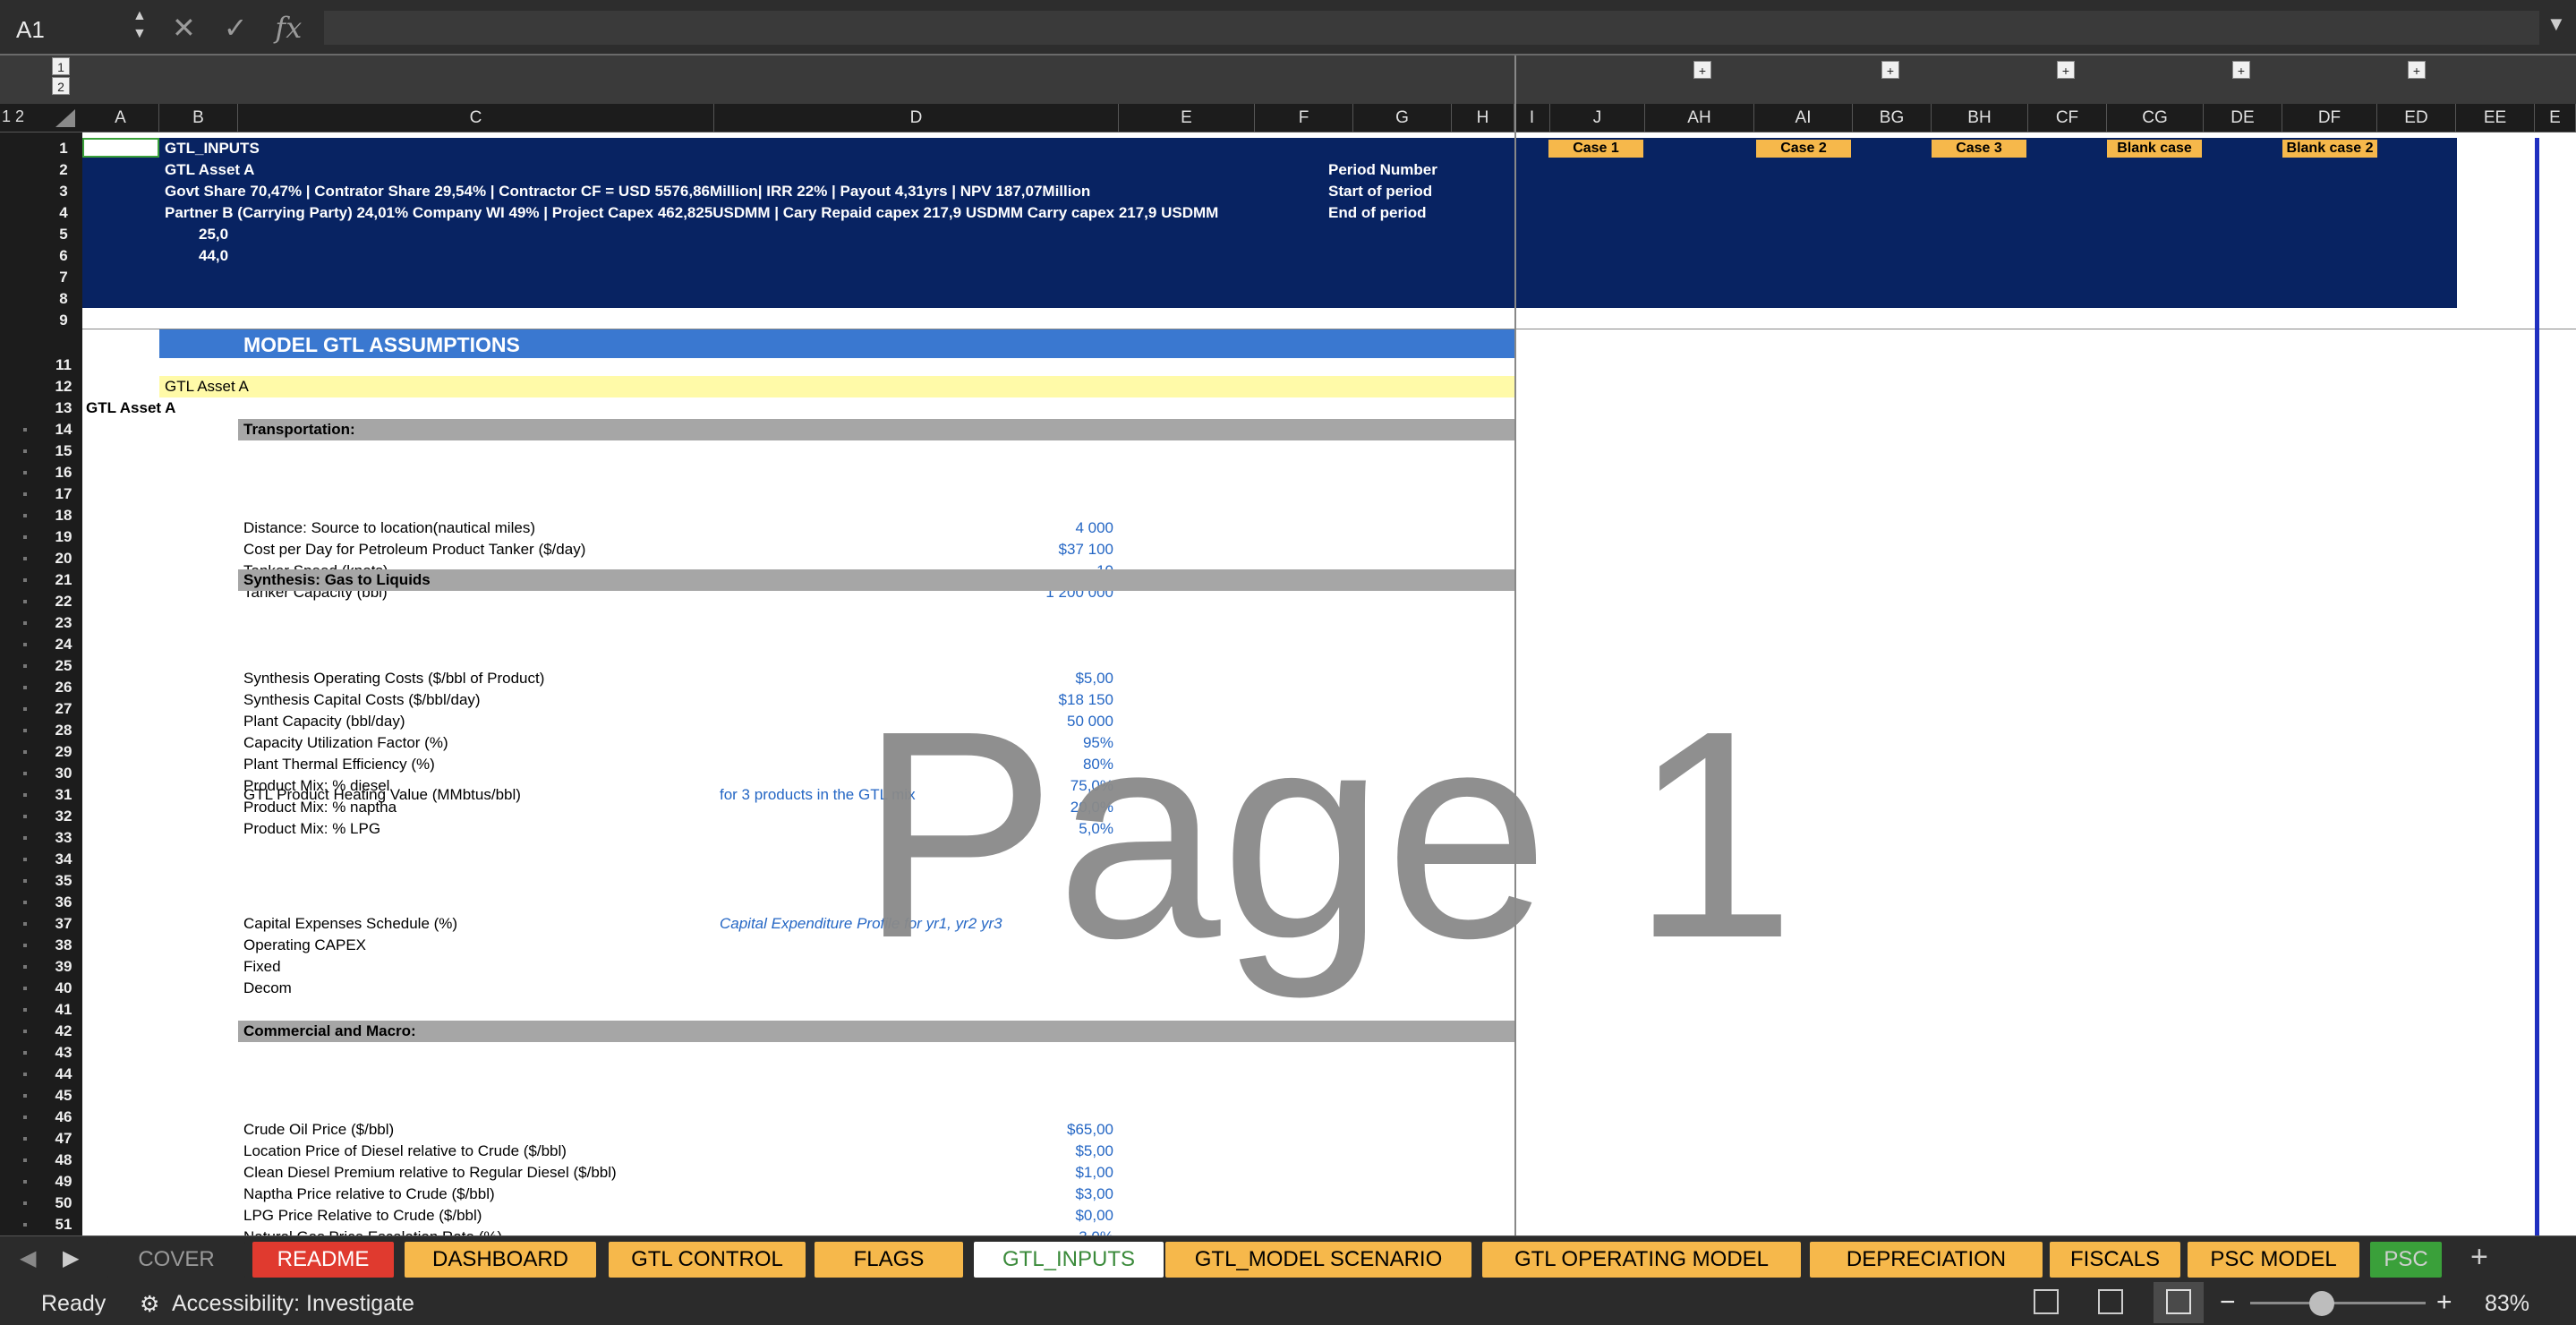  Describe the element at coordinates (63, 1203) in the screenshot. I see `row-header-50: 50` at that location.